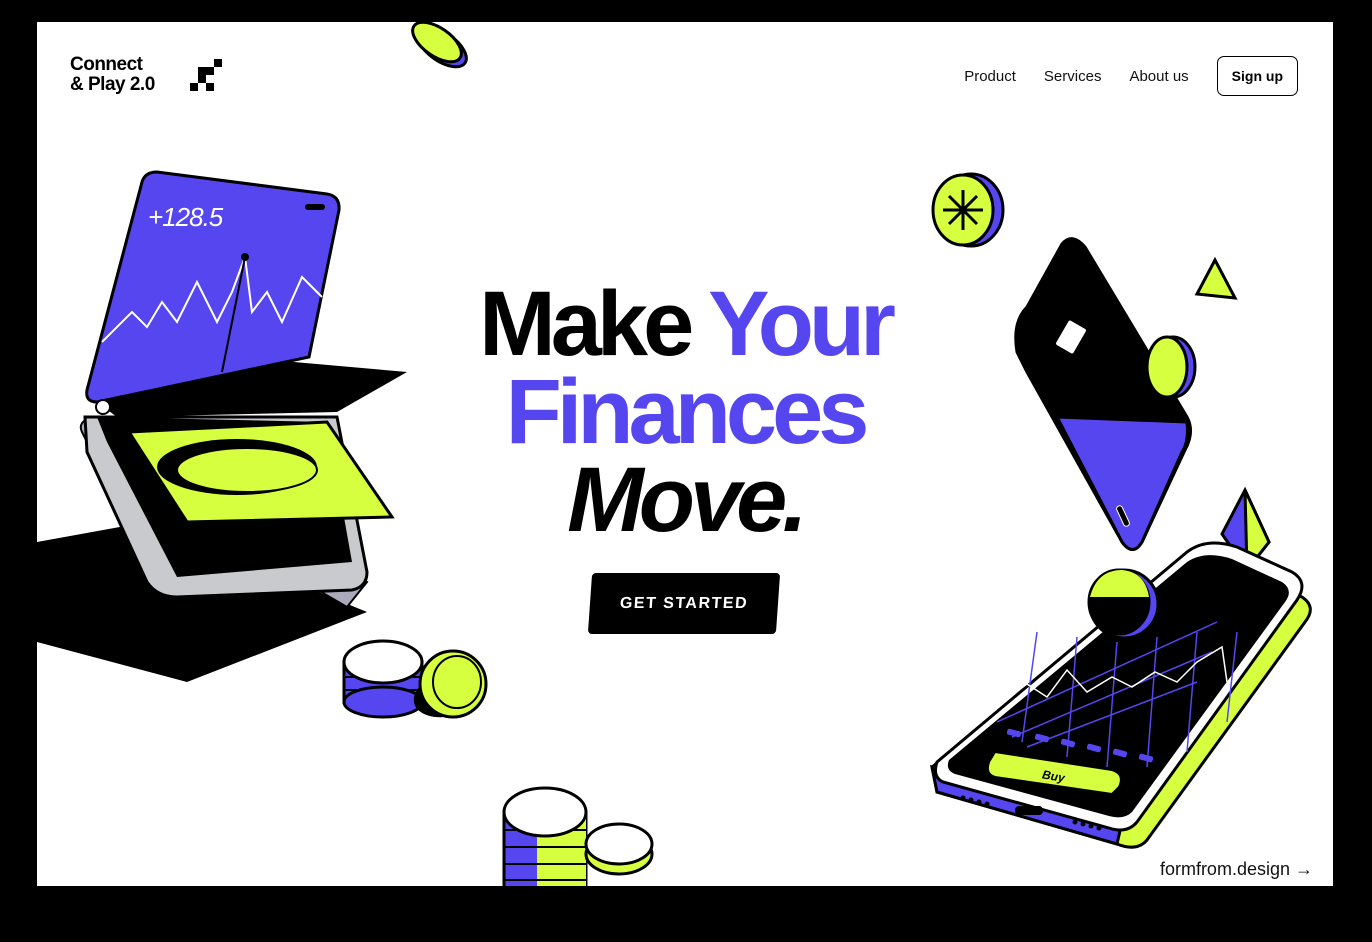 The width and height of the screenshot is (1372, 942). Describe the element at coordinates (687, 412) in the screenshot. I see `hero-word-finances: Finances` at that location.